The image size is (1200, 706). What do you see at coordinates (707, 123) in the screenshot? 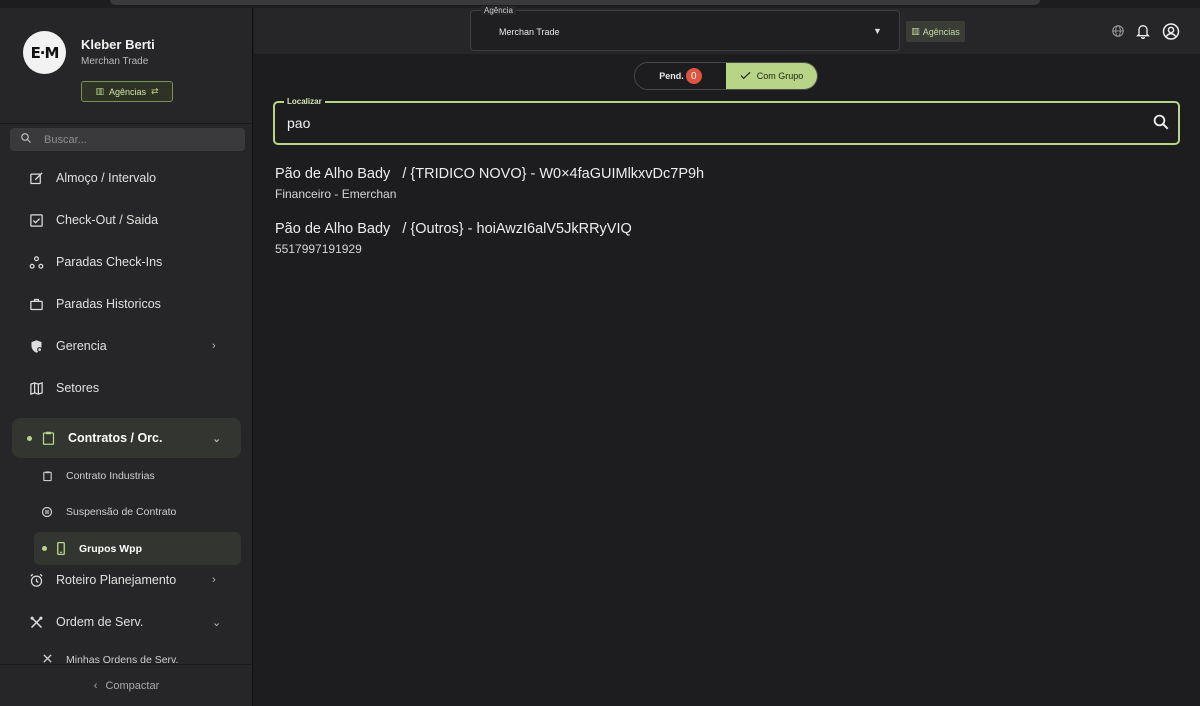
I see `find-input` at bounding box center [707, 123].